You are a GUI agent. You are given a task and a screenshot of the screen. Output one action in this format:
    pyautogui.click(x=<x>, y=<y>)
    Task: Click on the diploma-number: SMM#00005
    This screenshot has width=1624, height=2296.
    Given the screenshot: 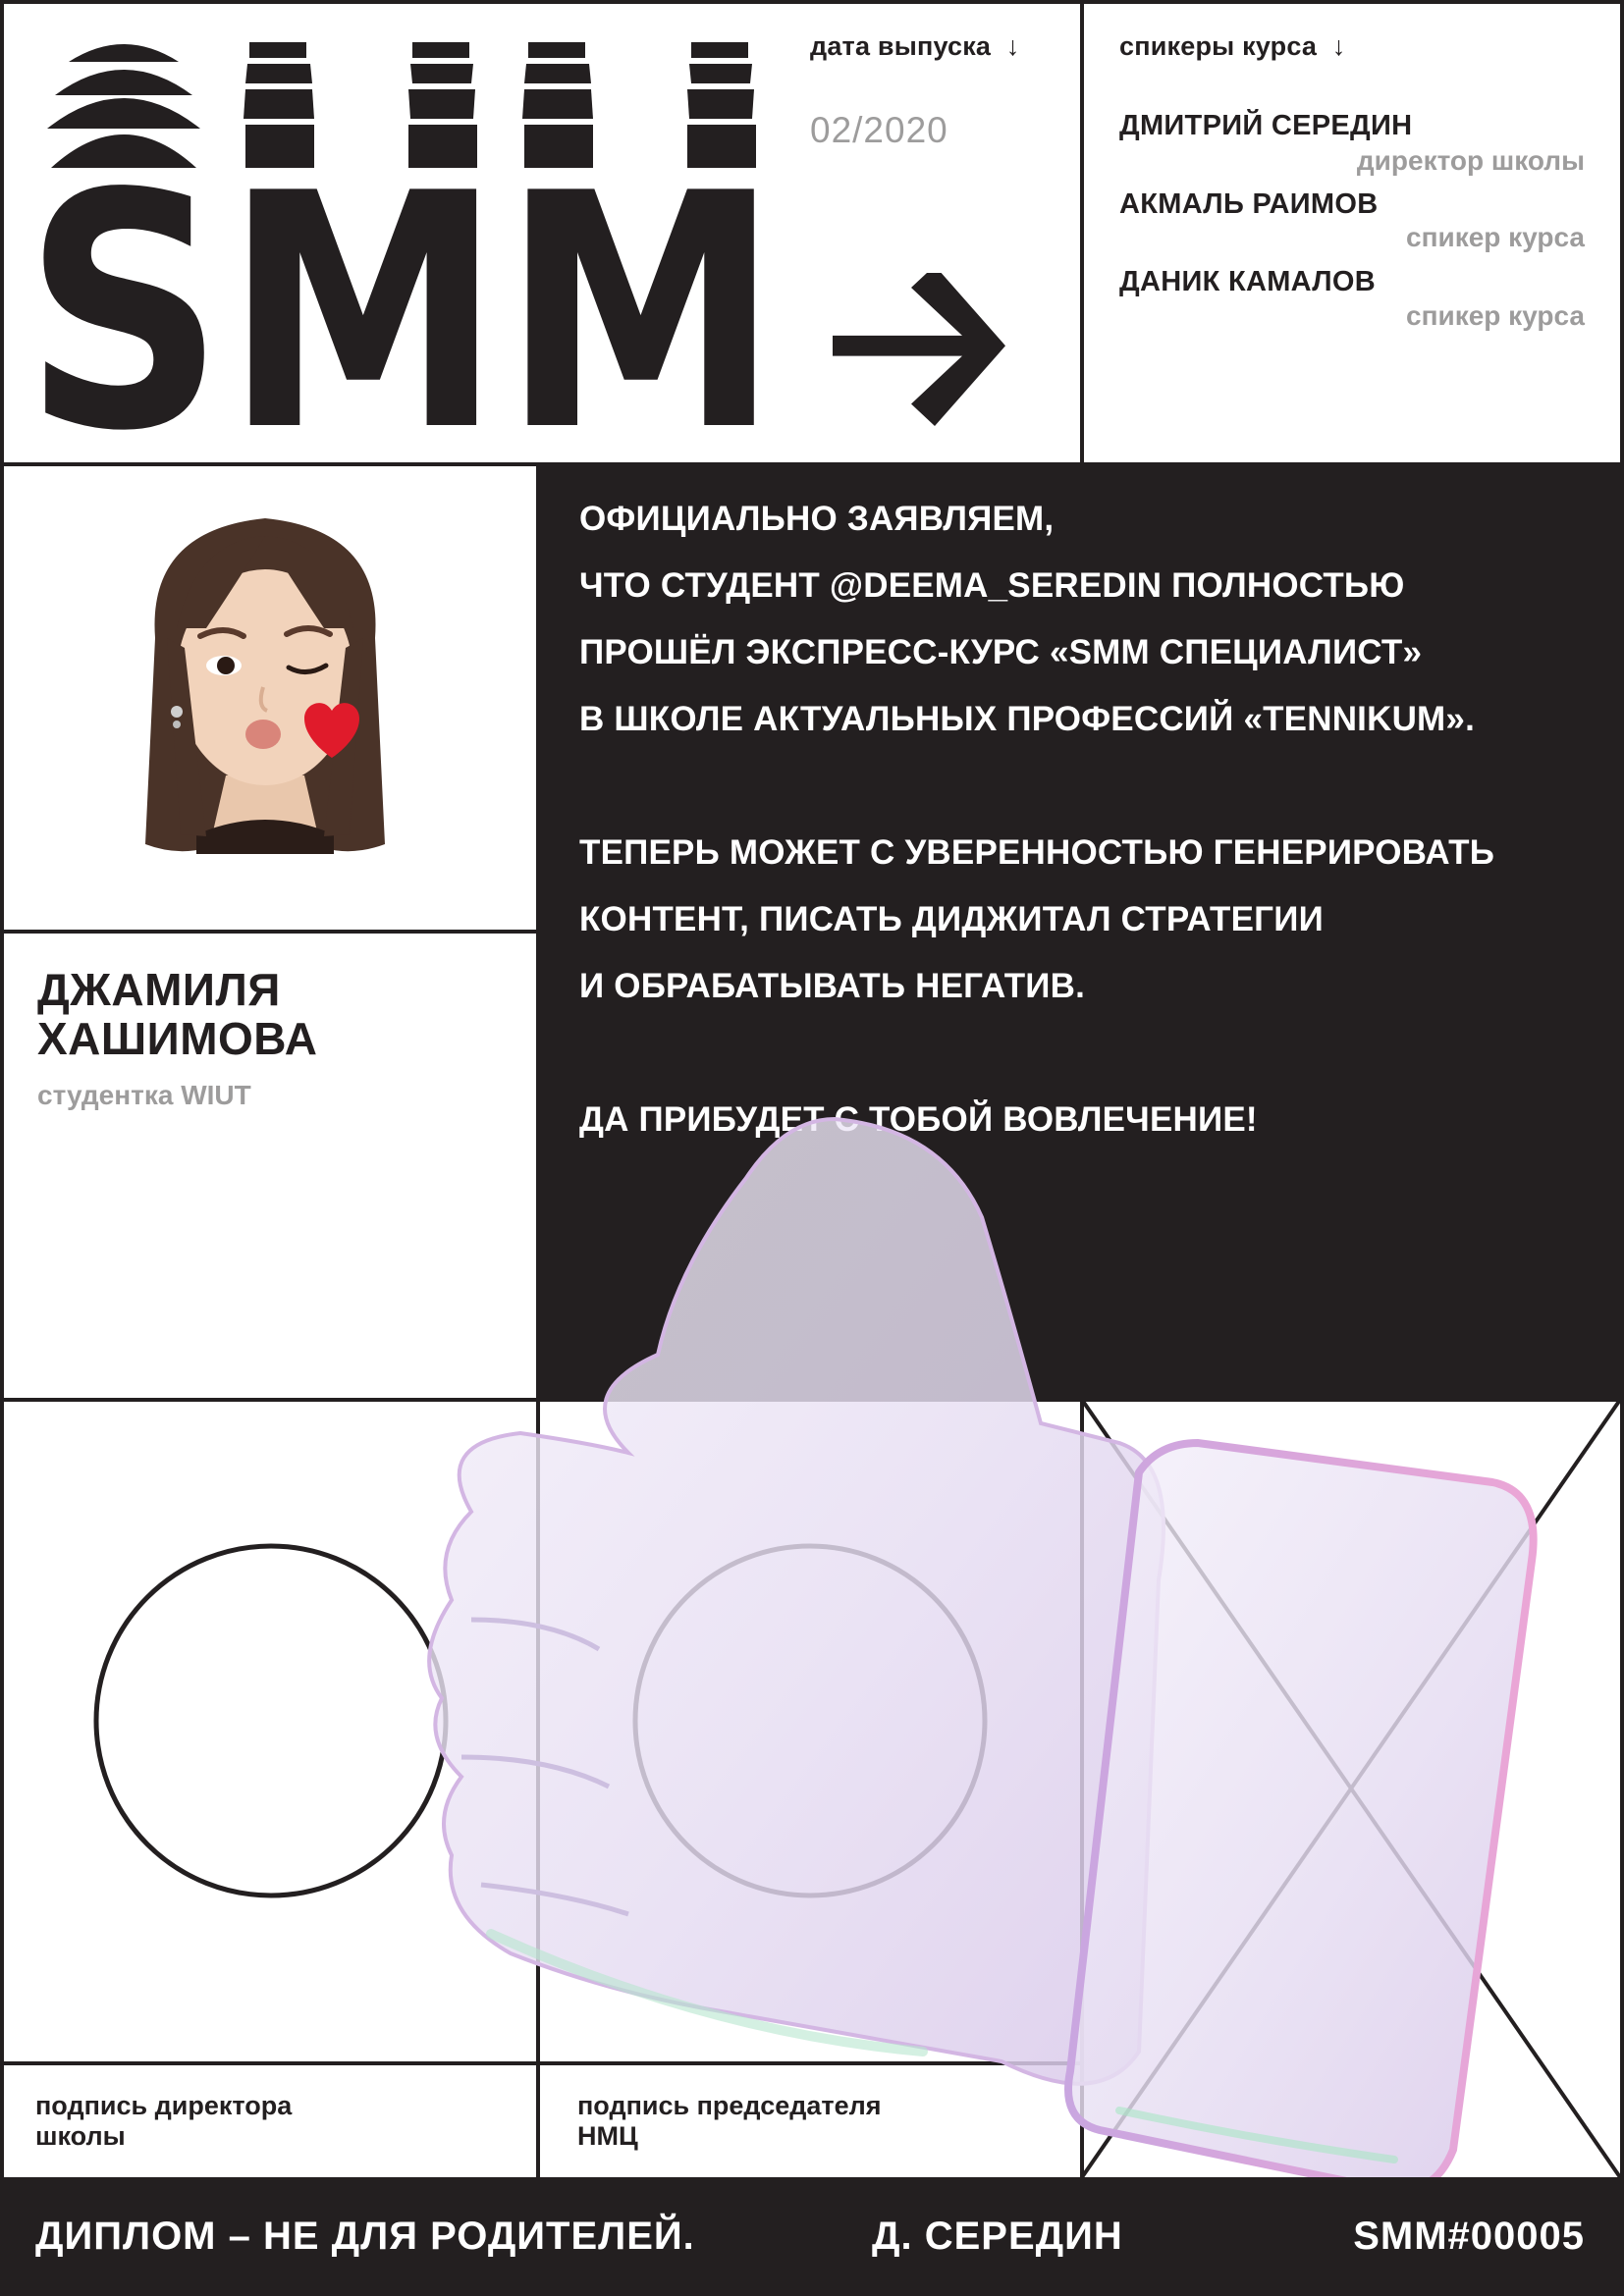 What is the action you would take?
    pyautogui.click(x=1469, y=2237)
    